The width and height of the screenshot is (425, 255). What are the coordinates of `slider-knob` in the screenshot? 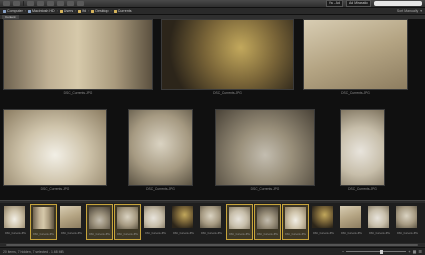 It's located at (382, 251).